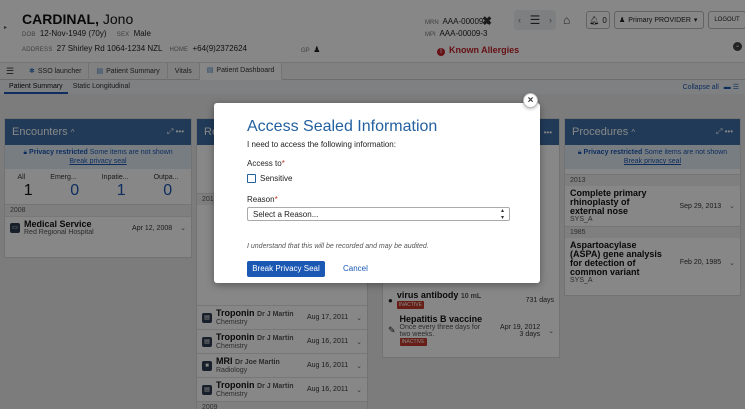  Describe the element at coordinates (530, 100) in the screenshot. I see `close-icon: ×` at that location.